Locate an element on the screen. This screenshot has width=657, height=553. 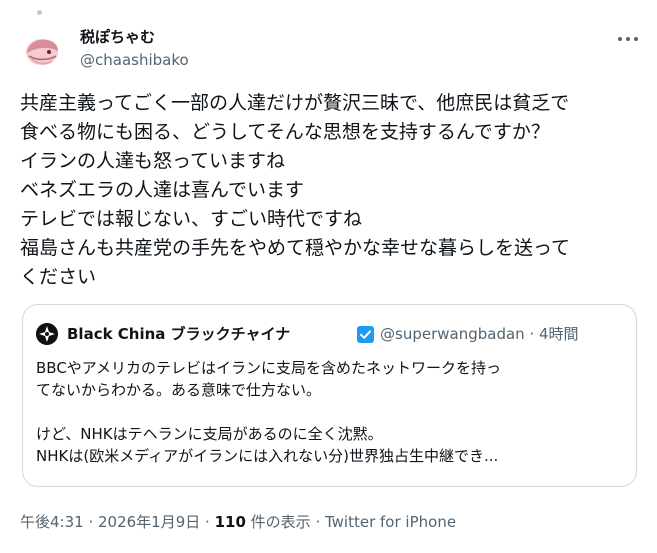
quoted-handle-time: @superwangbadan · 4時間 is located at coordinates (479, 334).